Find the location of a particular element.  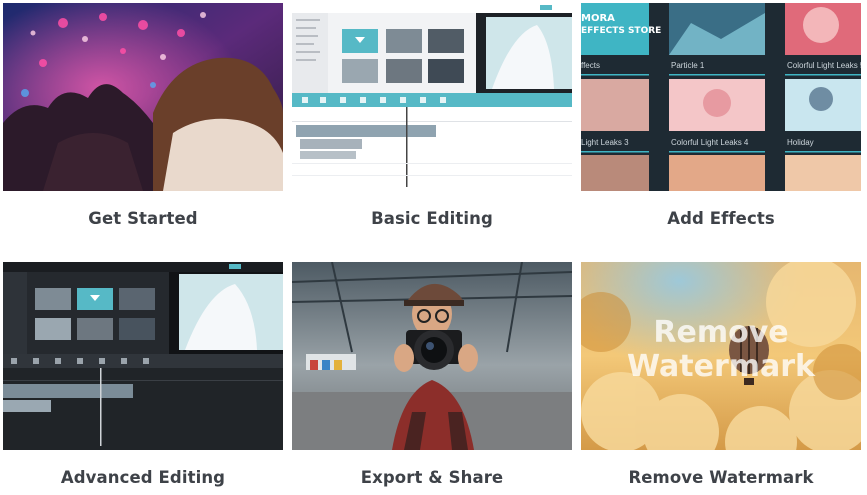

thumbnail-basic-editing is located at coordinates (432, 97).